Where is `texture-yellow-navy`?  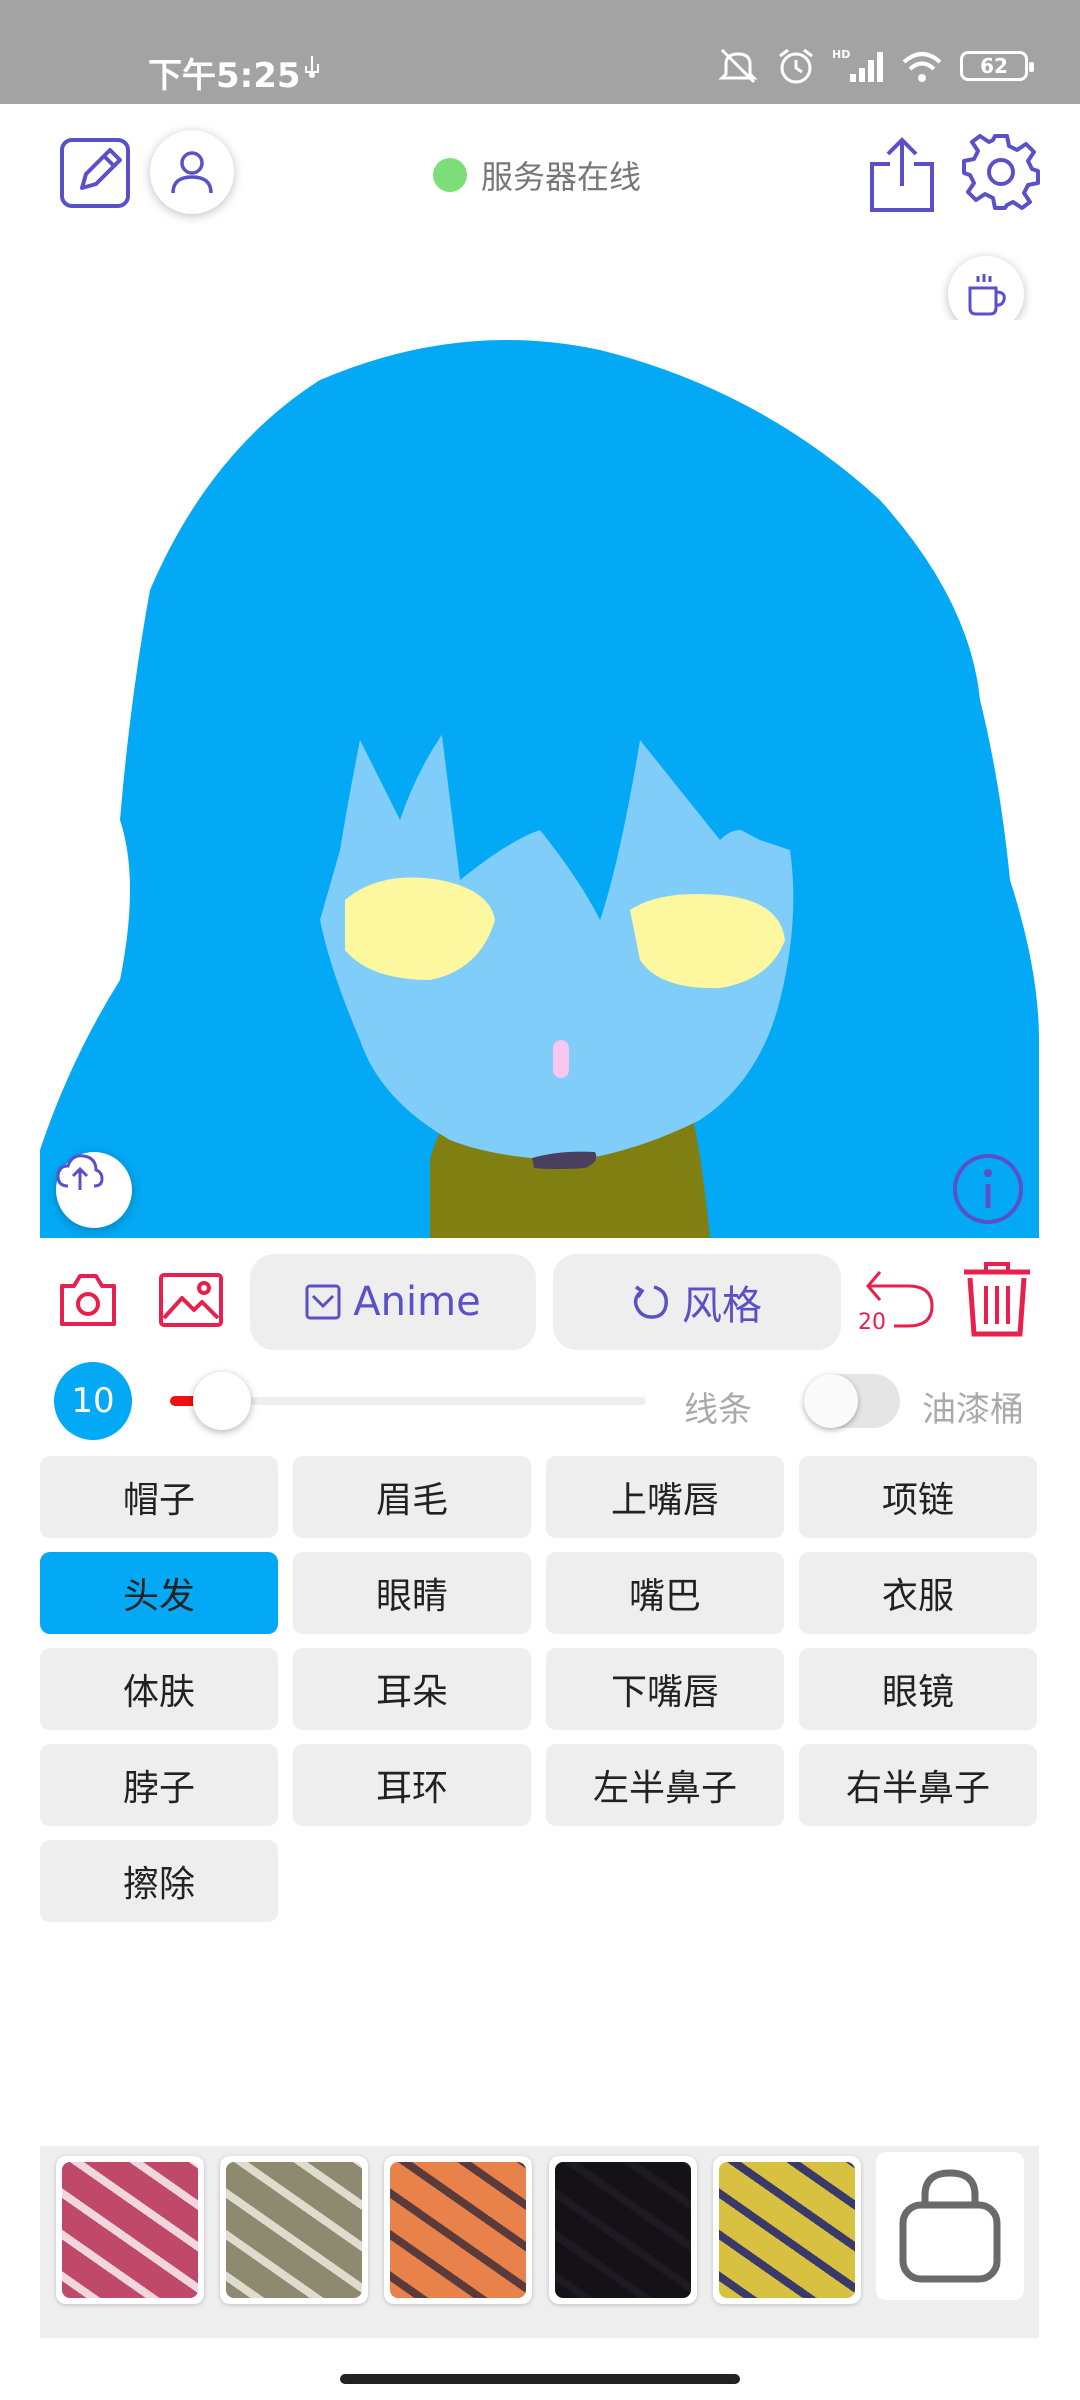 texture-yellow-navy is located at coordinates (787, 2230).